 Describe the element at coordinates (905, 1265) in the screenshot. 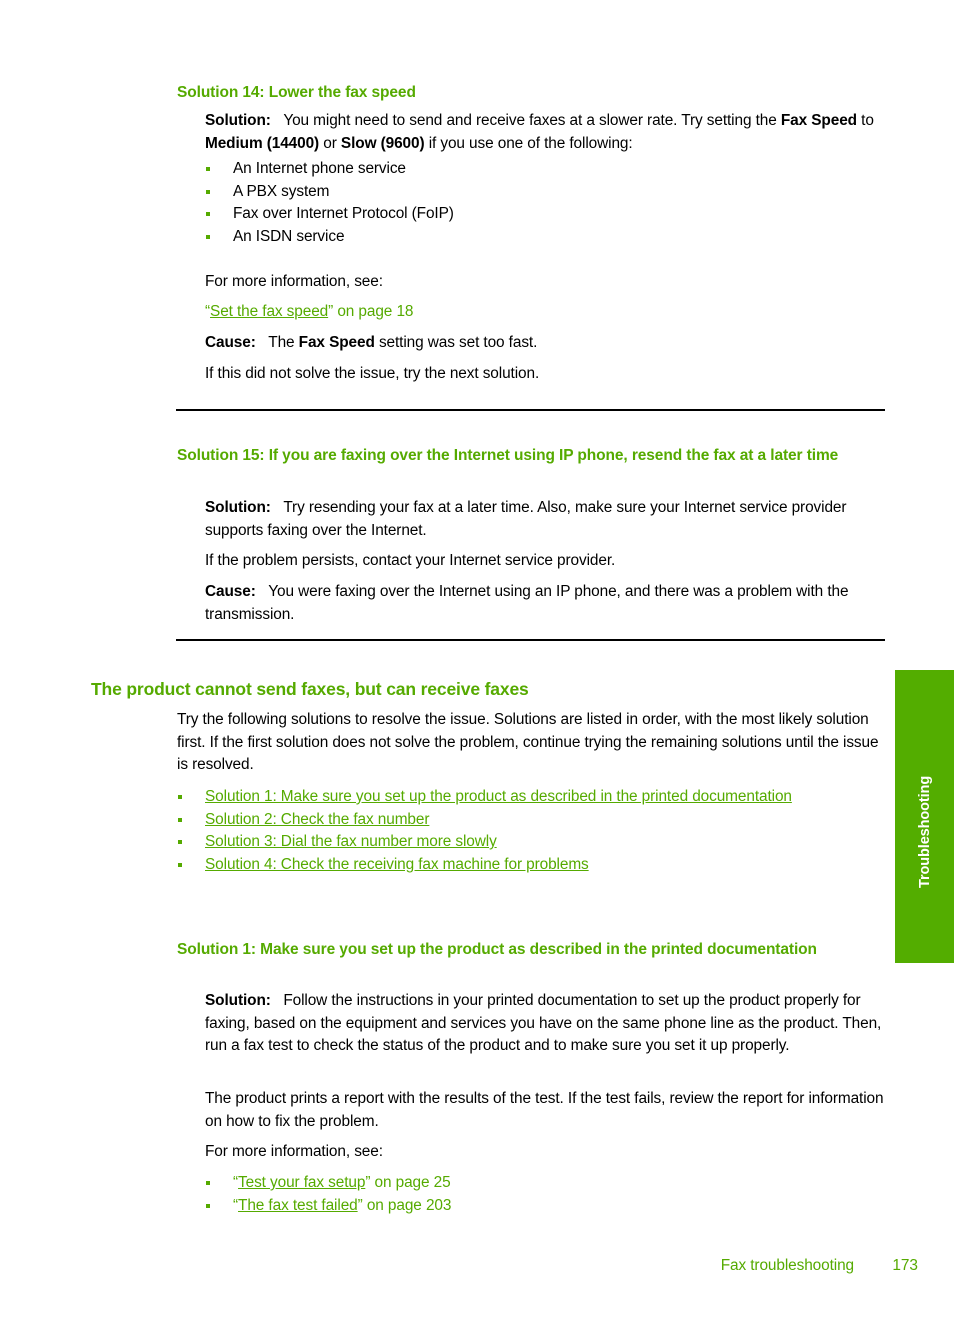

I see `footer-page-number: 173` at that location.